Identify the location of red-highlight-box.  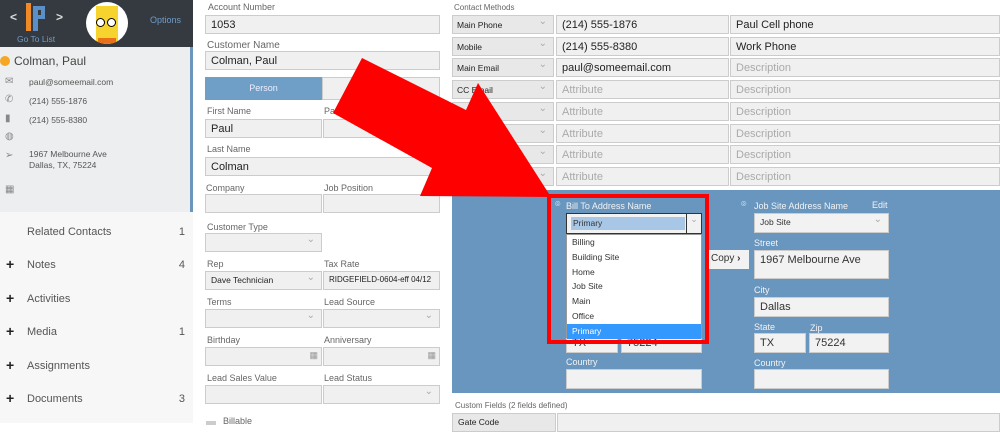
(628, 269).